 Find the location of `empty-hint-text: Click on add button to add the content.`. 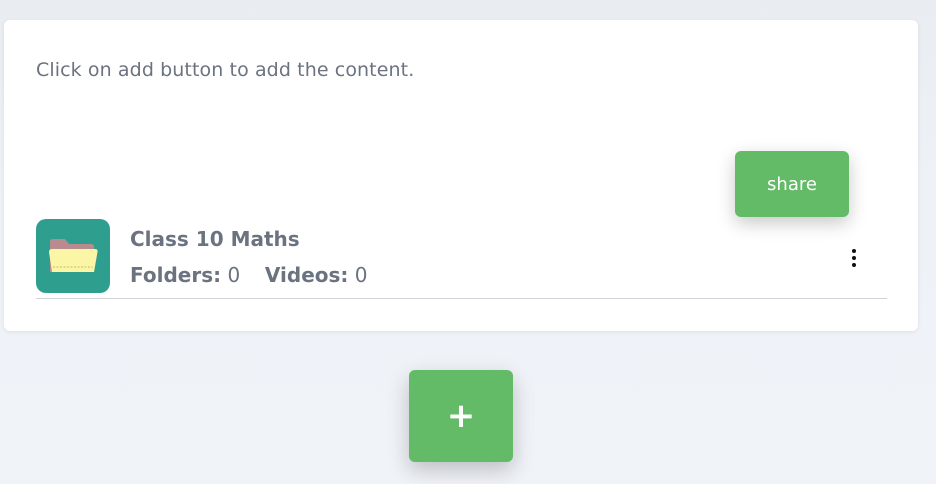

empty-hint-text: Click on add button to add the content. is located at coordinates (225, 70).